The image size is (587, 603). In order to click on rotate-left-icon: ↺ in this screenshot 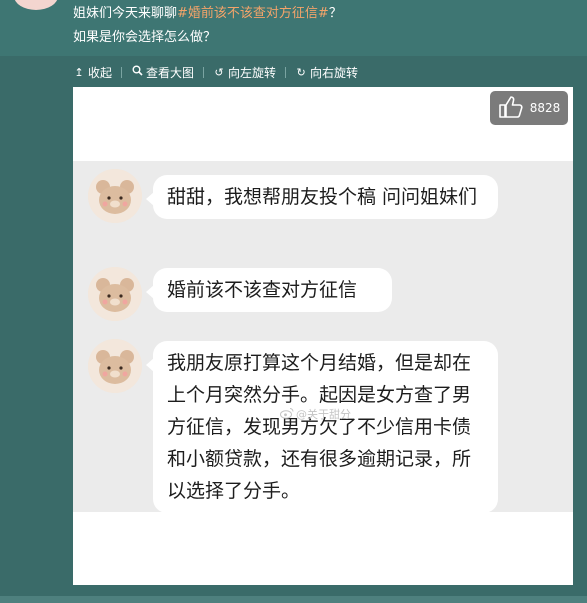, I will do `click(219, 72)`.